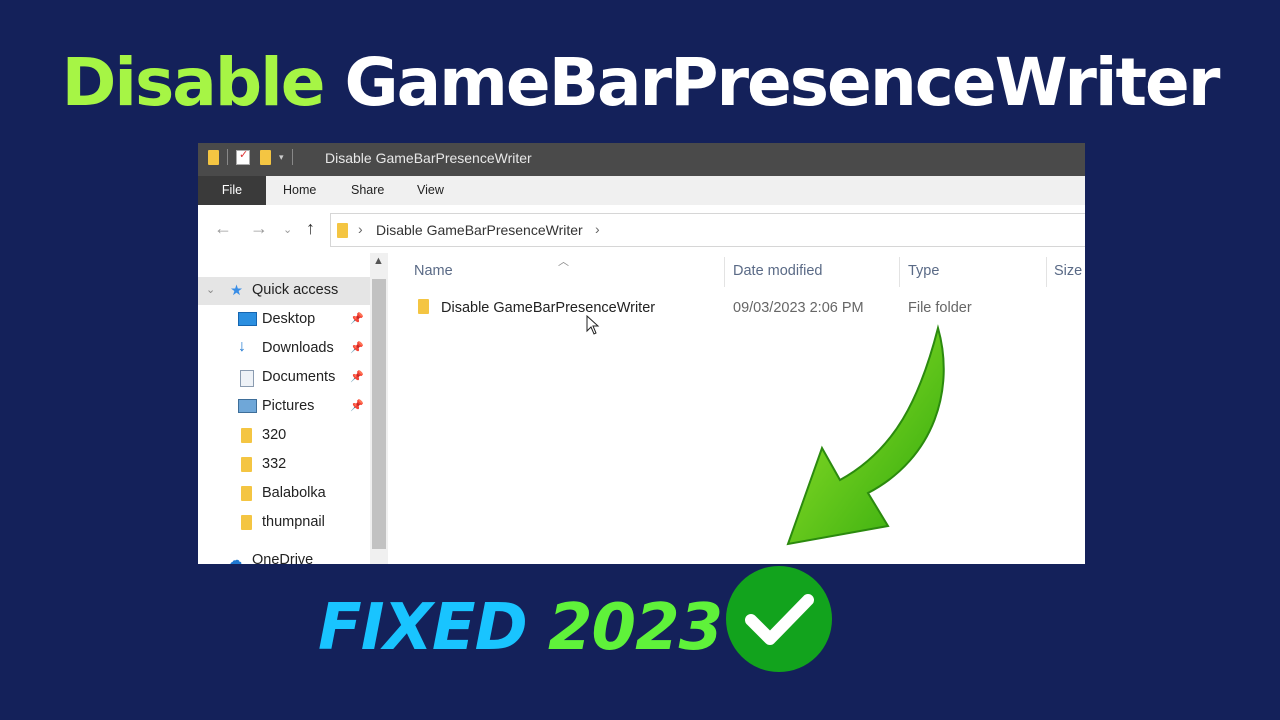 Image resolution: width=1280 pixels, height=720 pixels. Describe the element at coordinates (299, 190) in the screenshot. I see `tab-home: Home` at that location.